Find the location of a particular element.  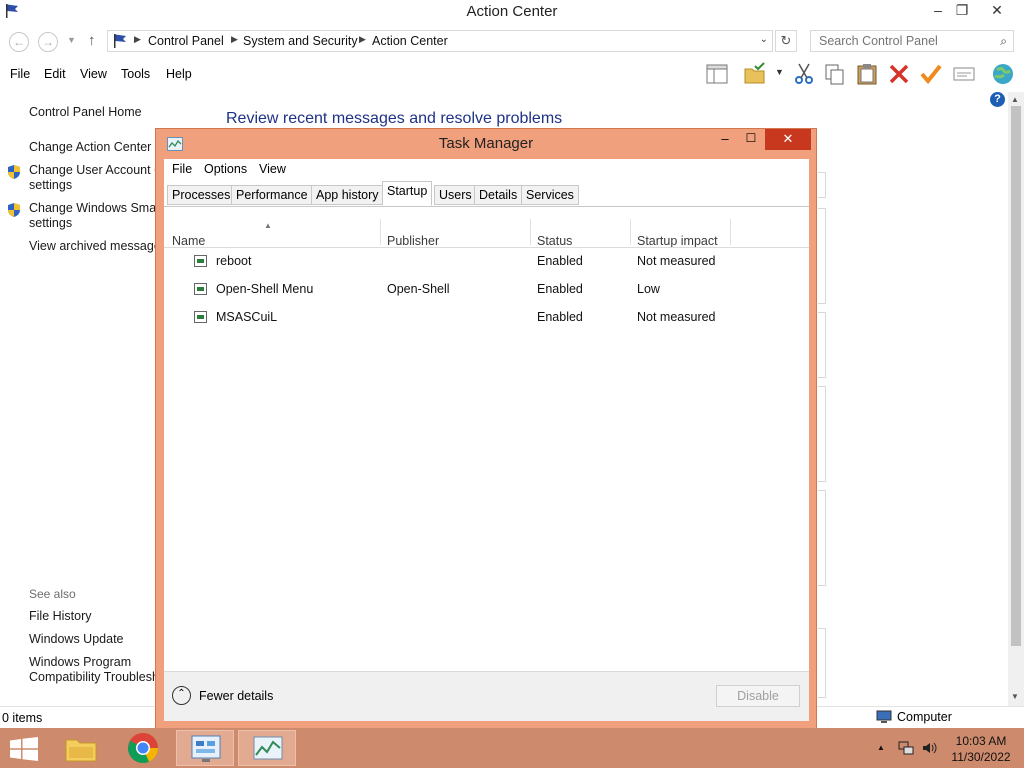

tab-startup: Startup is located at coordinates (407, 193).